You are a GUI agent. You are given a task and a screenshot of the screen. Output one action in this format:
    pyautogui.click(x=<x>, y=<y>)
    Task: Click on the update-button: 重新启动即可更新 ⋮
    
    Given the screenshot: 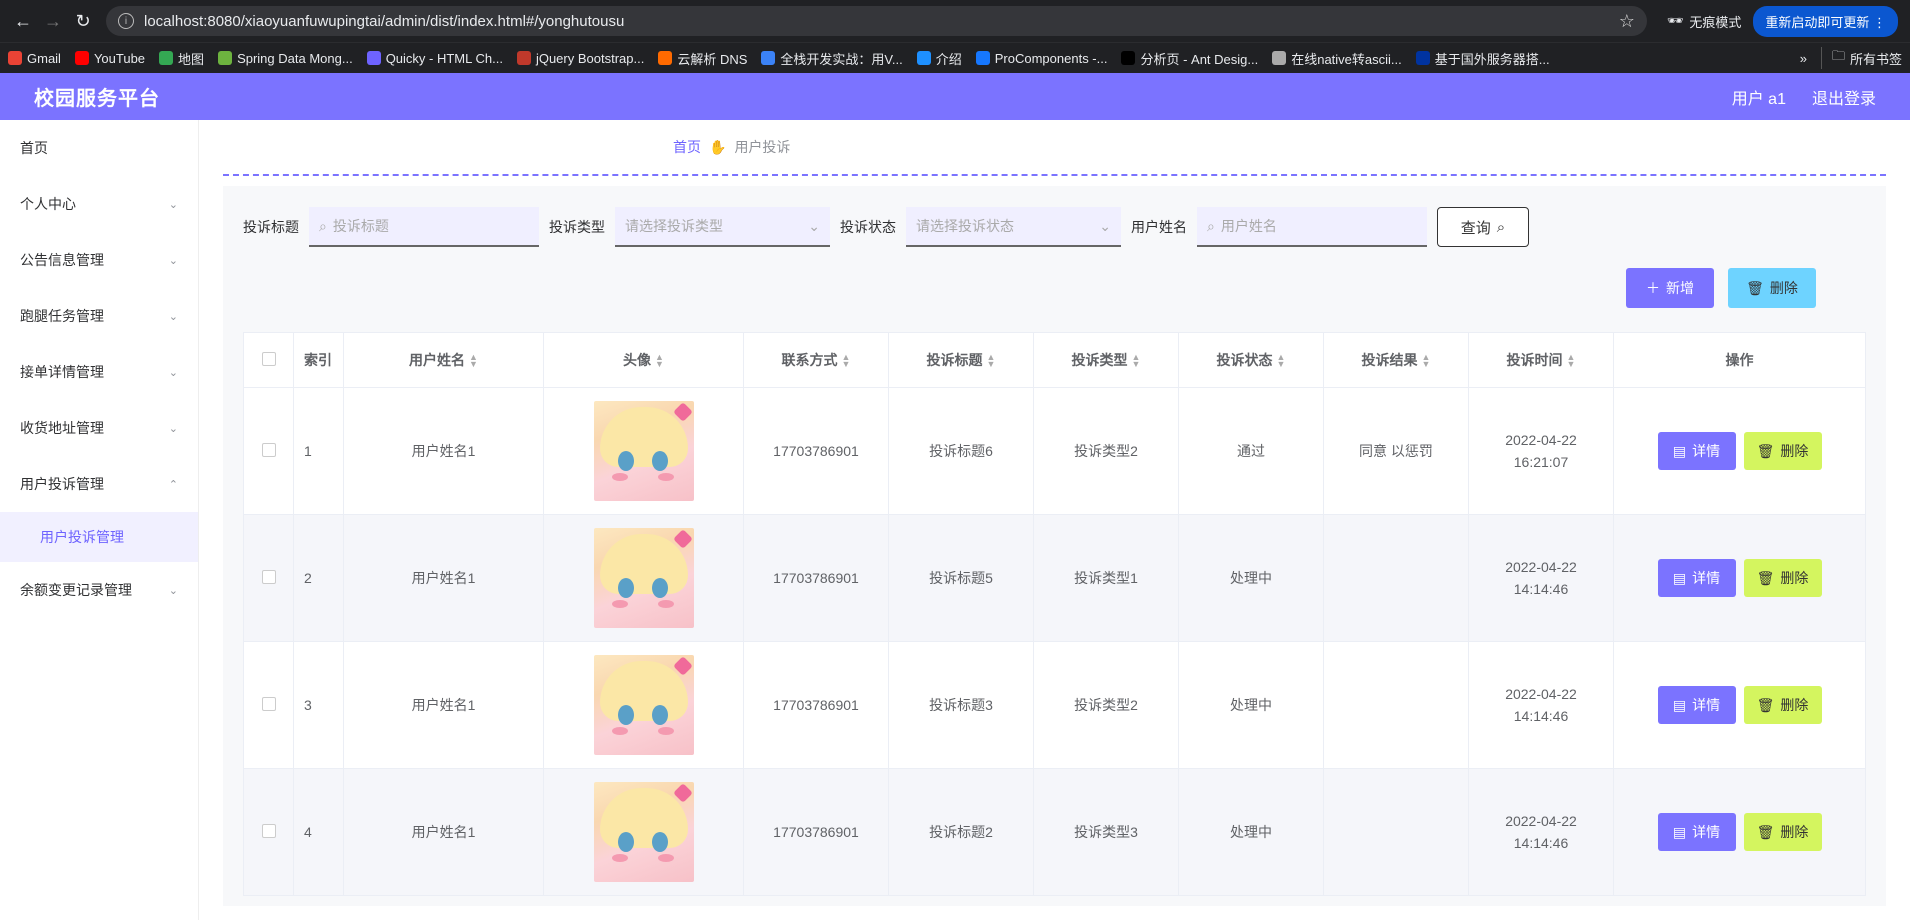 What is the action you would take?
    pyautogui.click(x=1825, y=21)
    